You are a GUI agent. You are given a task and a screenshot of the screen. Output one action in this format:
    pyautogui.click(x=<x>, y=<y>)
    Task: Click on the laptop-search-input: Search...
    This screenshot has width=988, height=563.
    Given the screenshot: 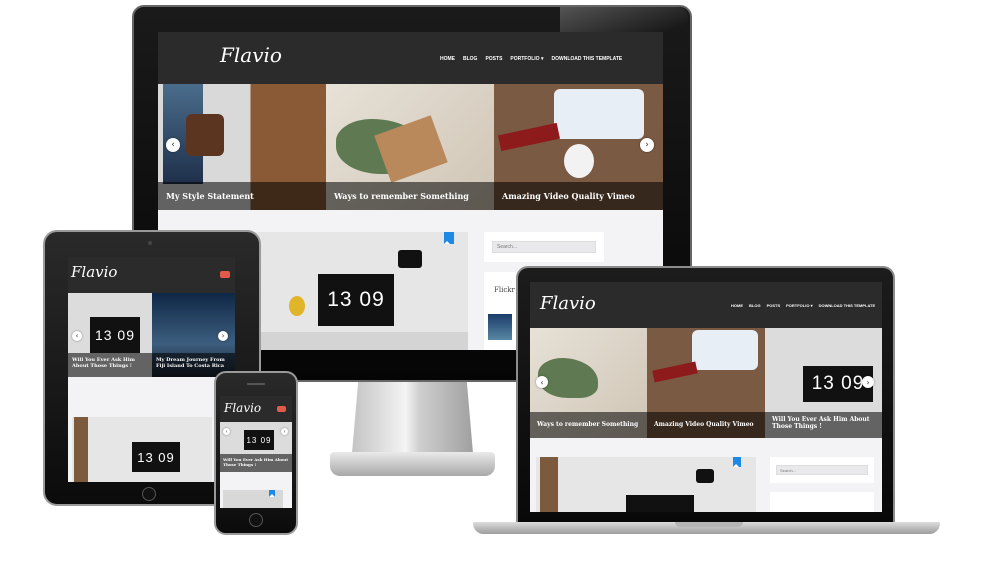 What is the action you would take?
    pyautogui.click(x=822, y=470)
    